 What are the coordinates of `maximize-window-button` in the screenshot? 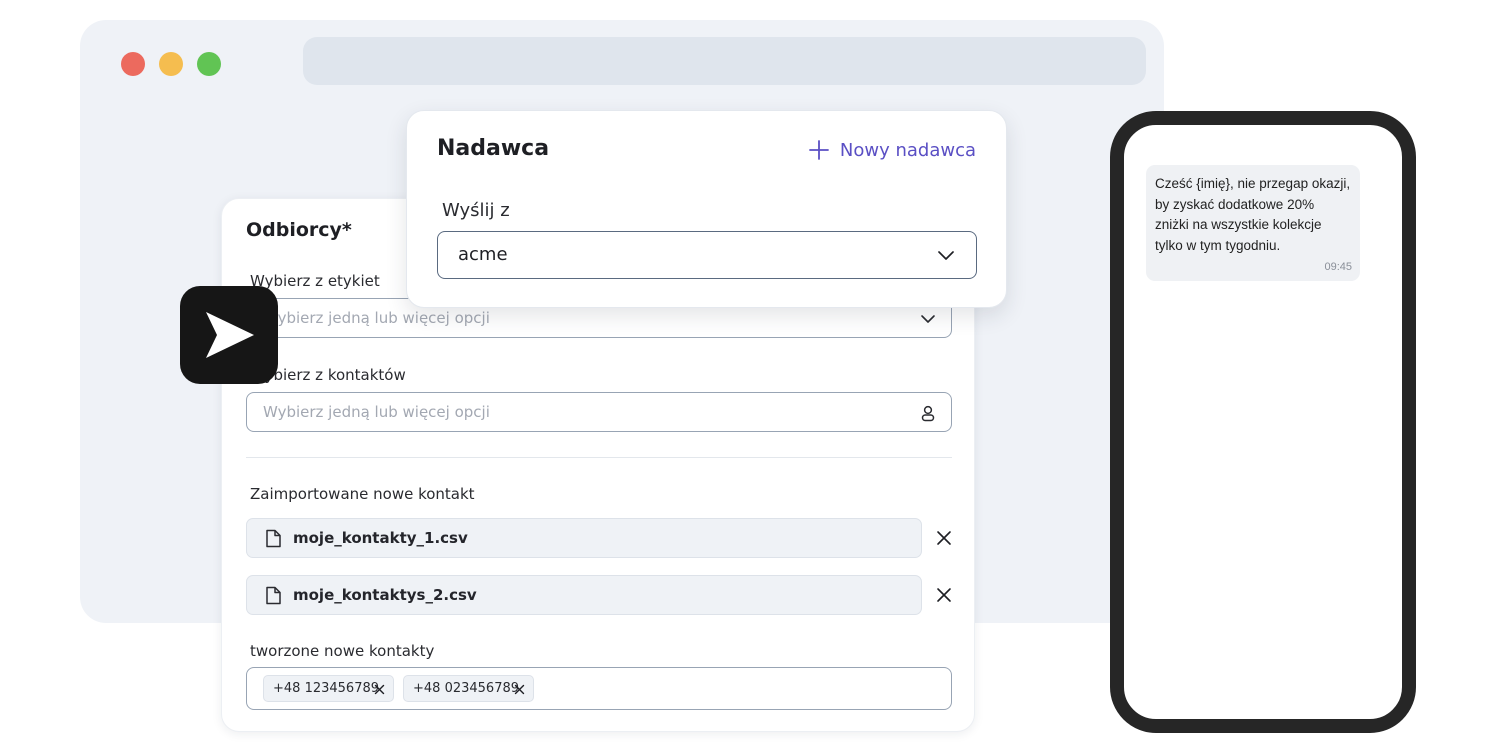 It's located at (209, 64).